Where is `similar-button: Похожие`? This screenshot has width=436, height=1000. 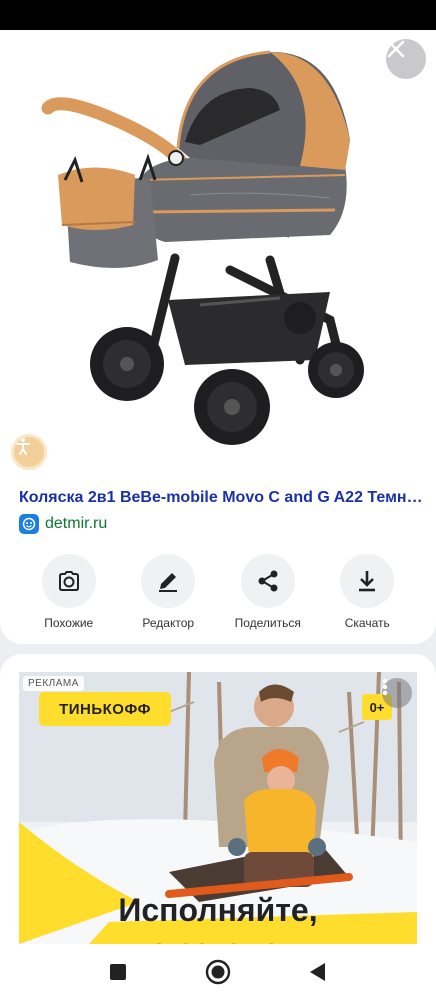 similar-button: Похожие is located at coordinates (69, 592).